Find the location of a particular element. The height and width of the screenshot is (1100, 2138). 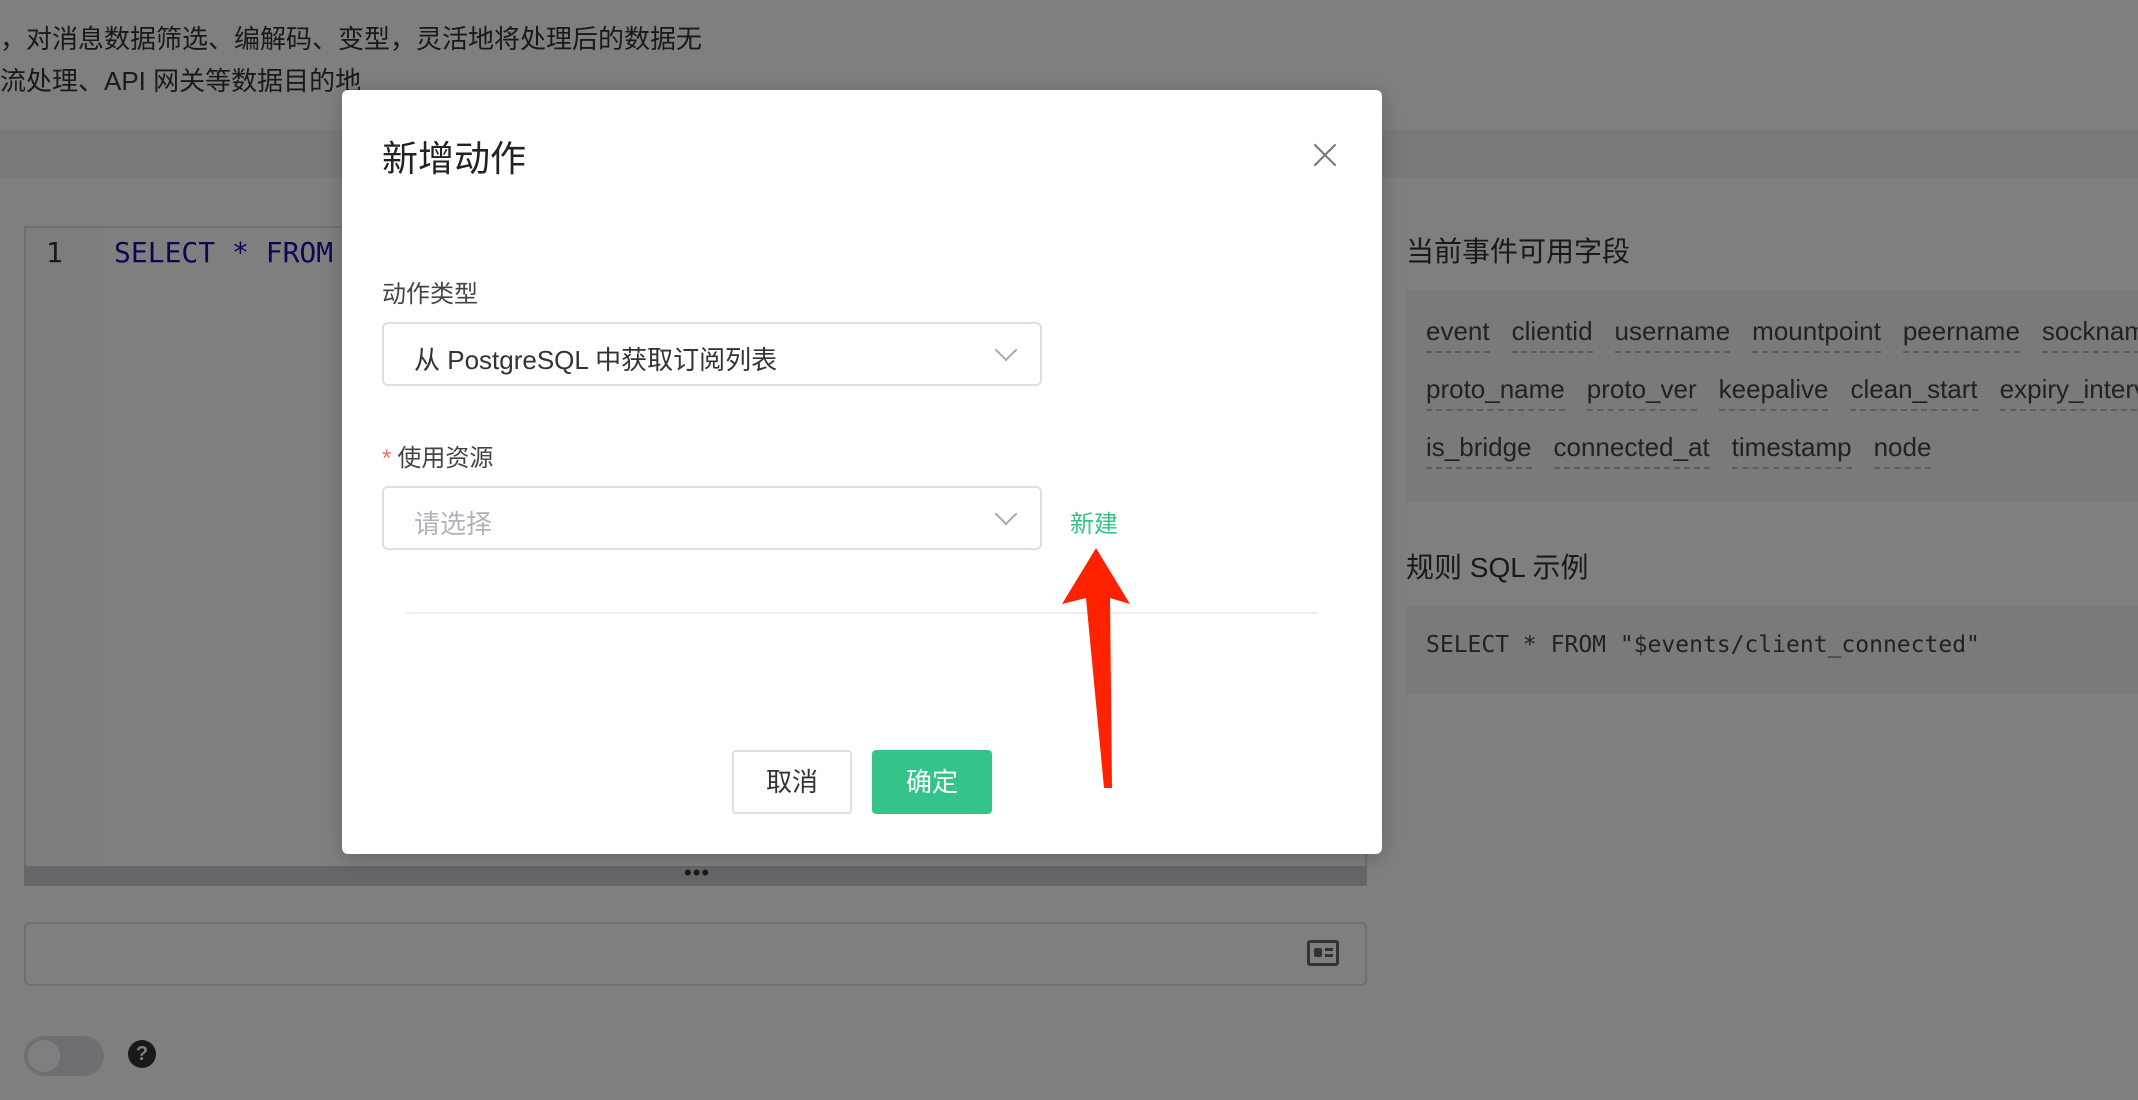

action-type-label: 动作类型 is located at coordinates (430, 294).